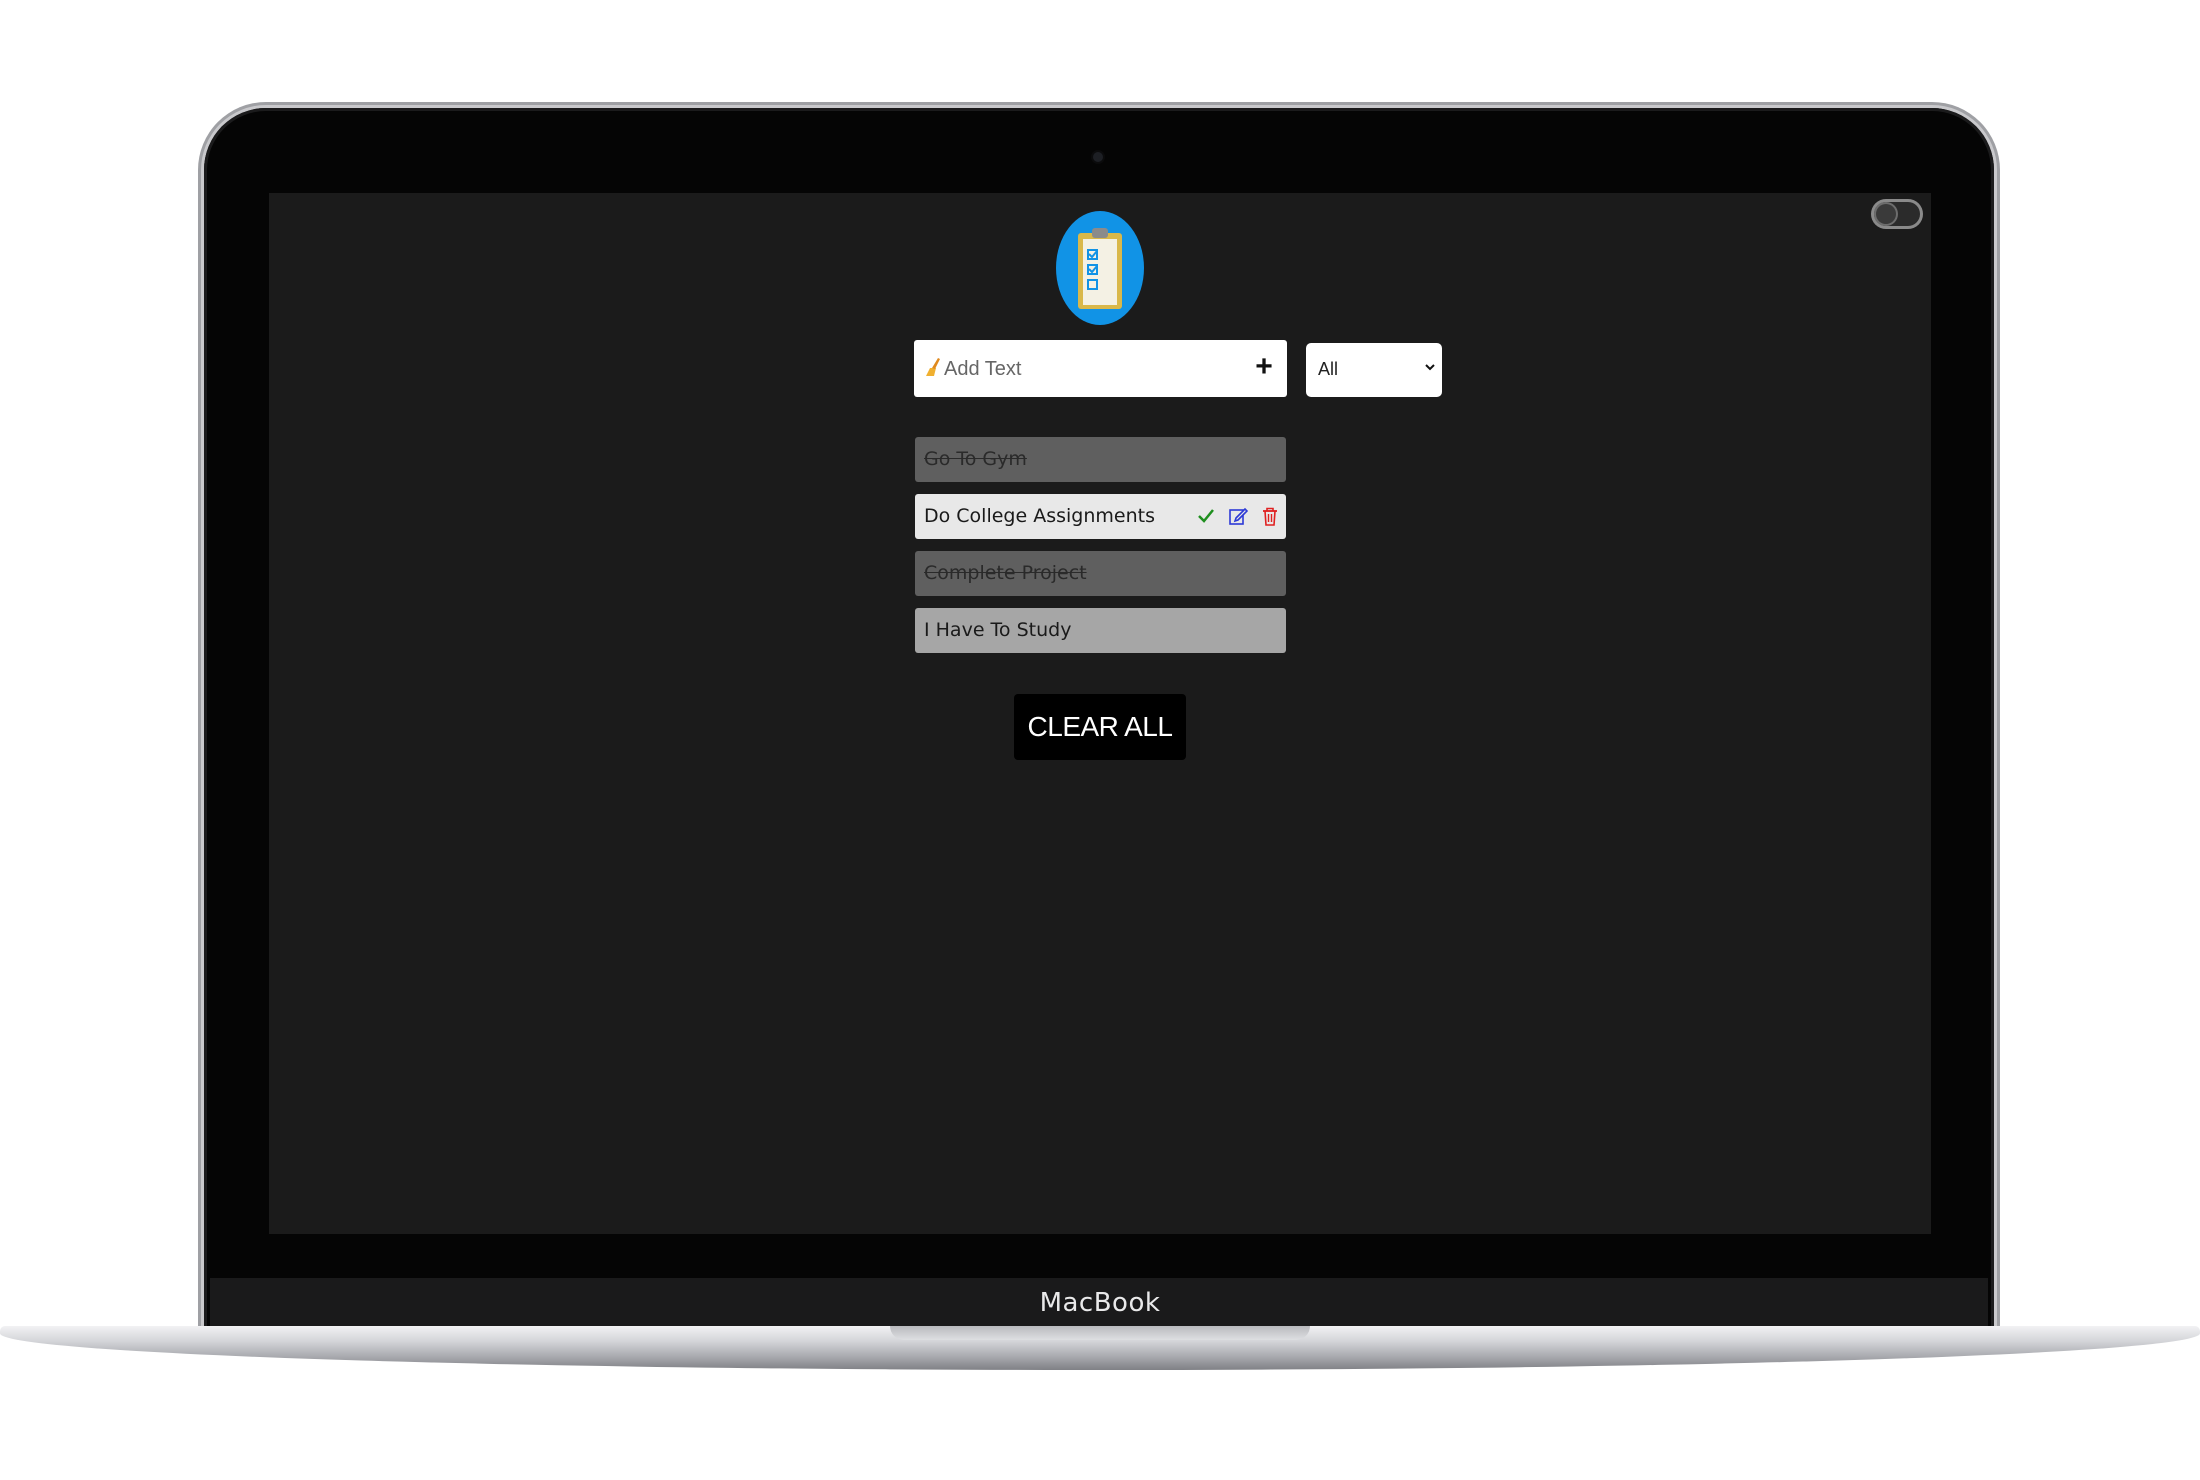  Describe the element at coordinates (1100, 573) in the screenshot. I see `todo-item: Complete Project` at that location.